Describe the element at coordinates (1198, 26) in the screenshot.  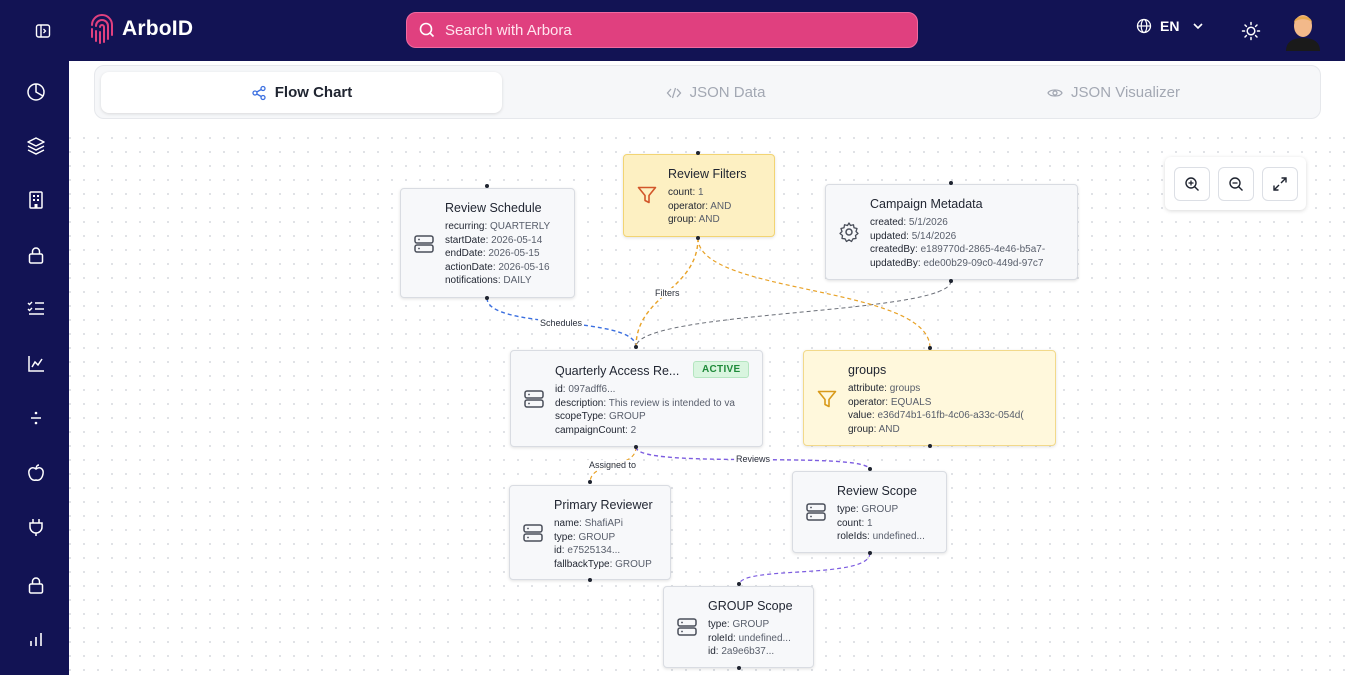
I see `chevron-down-icon` at that location.